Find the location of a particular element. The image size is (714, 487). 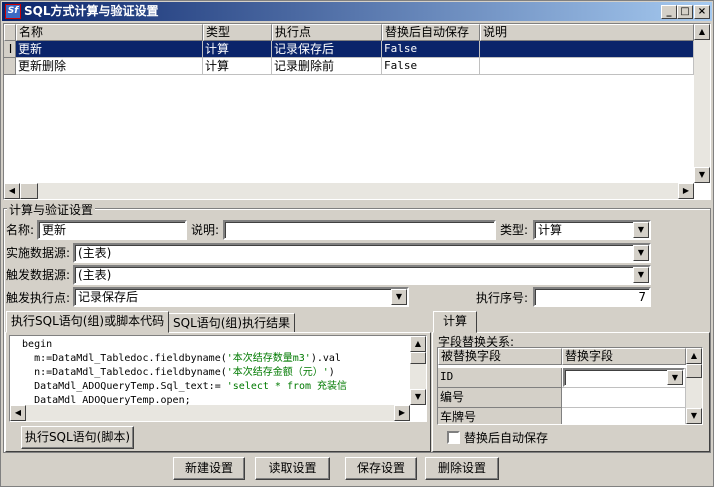

code-vertical-scrollbar: ▲ ▼ is located at coordinates (418, 370).